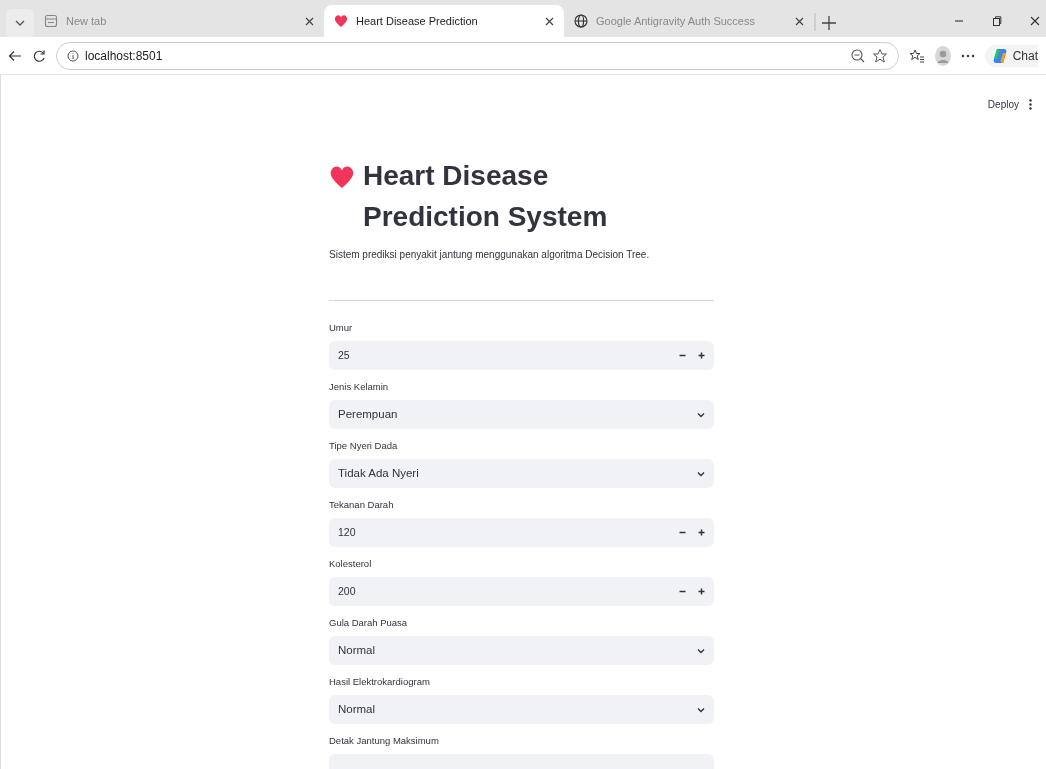 Image resolution: width=1046 pixels, height=769 pixels. What do you see at coordinates (384, 741) in the screenshot?
I see `field-label: Detak Jantung Maksimum` at bounding box center [384, 741].